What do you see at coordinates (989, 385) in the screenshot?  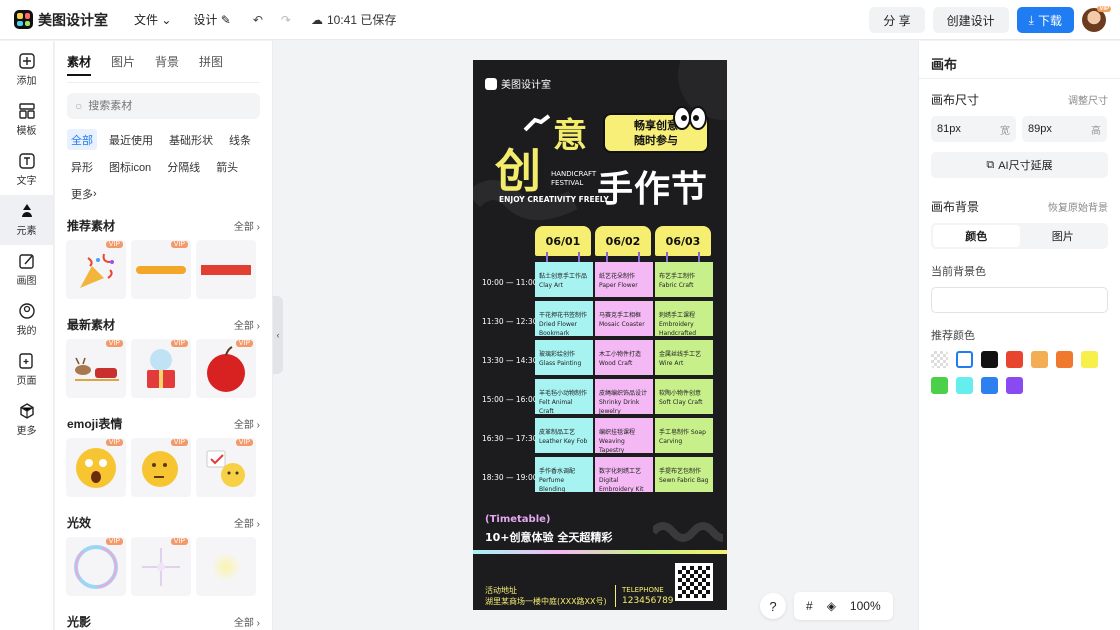 I see `swatch-blue` at bounding box center [989, 385].